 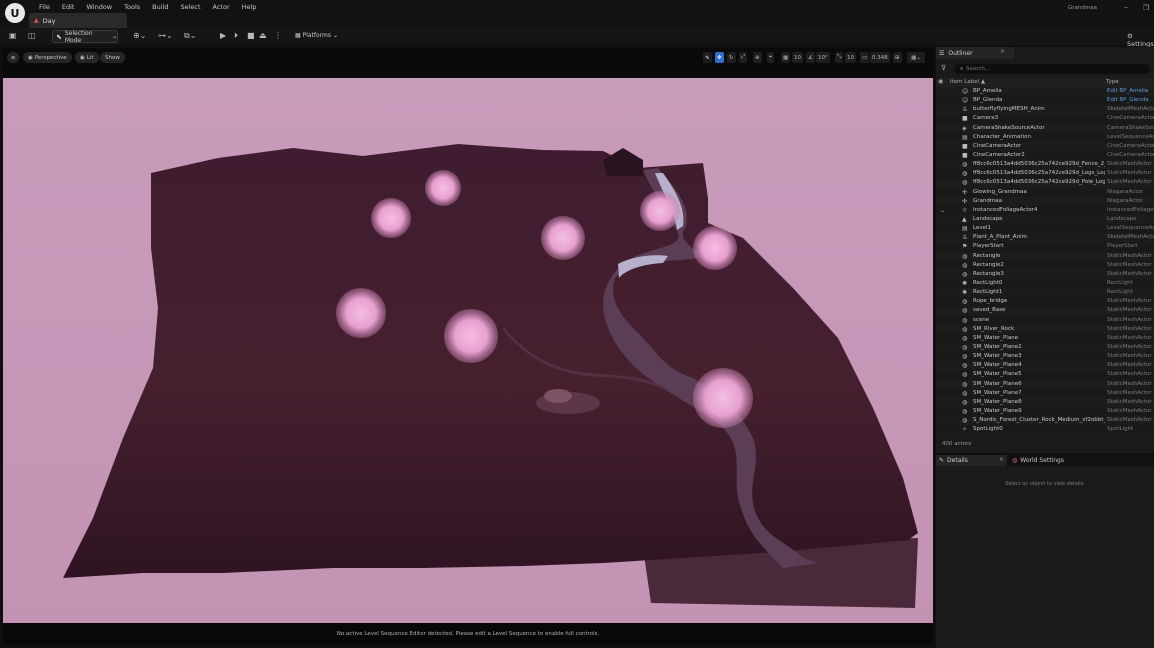 What do you see at coordinates (1045, 92) in the screenshot?
I see `actor-row: ☺ BP_Amelia Edit BP_Amelia` at bounding box center [1045, 92].